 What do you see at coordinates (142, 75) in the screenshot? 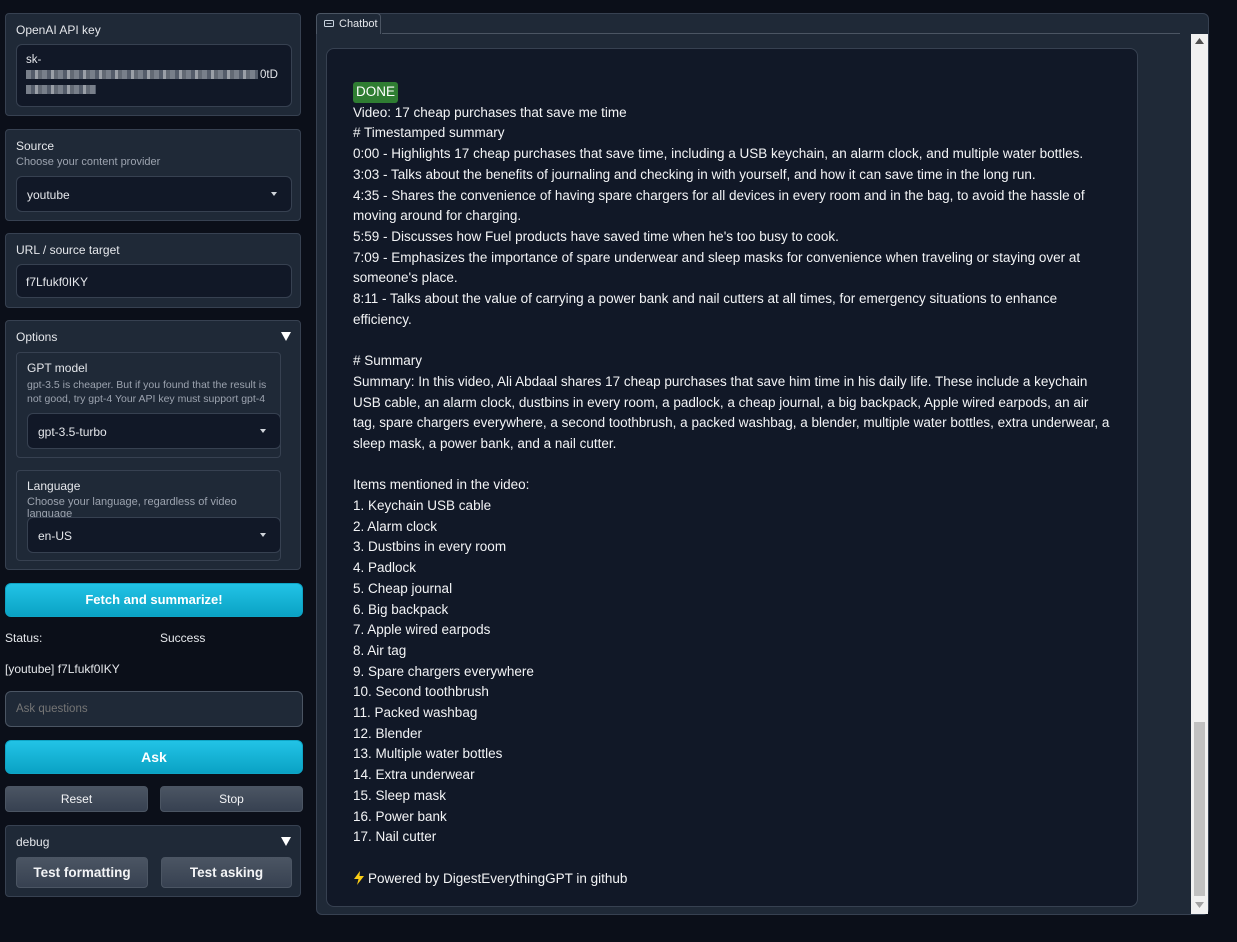
I see `api-key-blur` at bounding box center [142, 75].